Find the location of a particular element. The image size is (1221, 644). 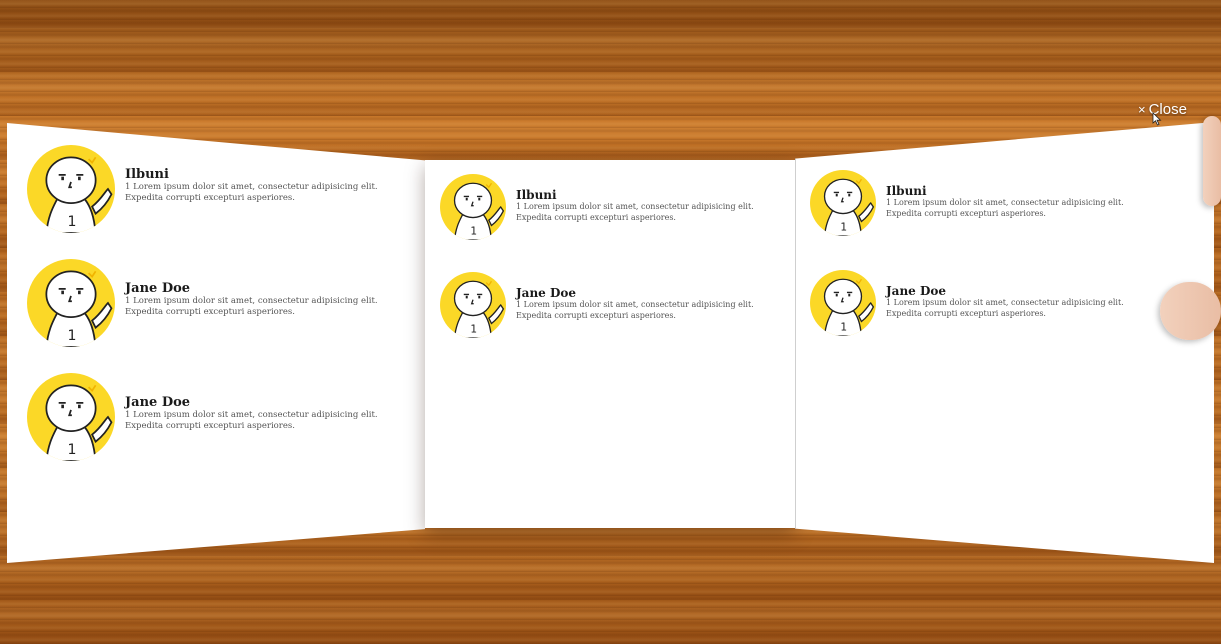

close-button: × Close is located at coordinates (1162, 109).